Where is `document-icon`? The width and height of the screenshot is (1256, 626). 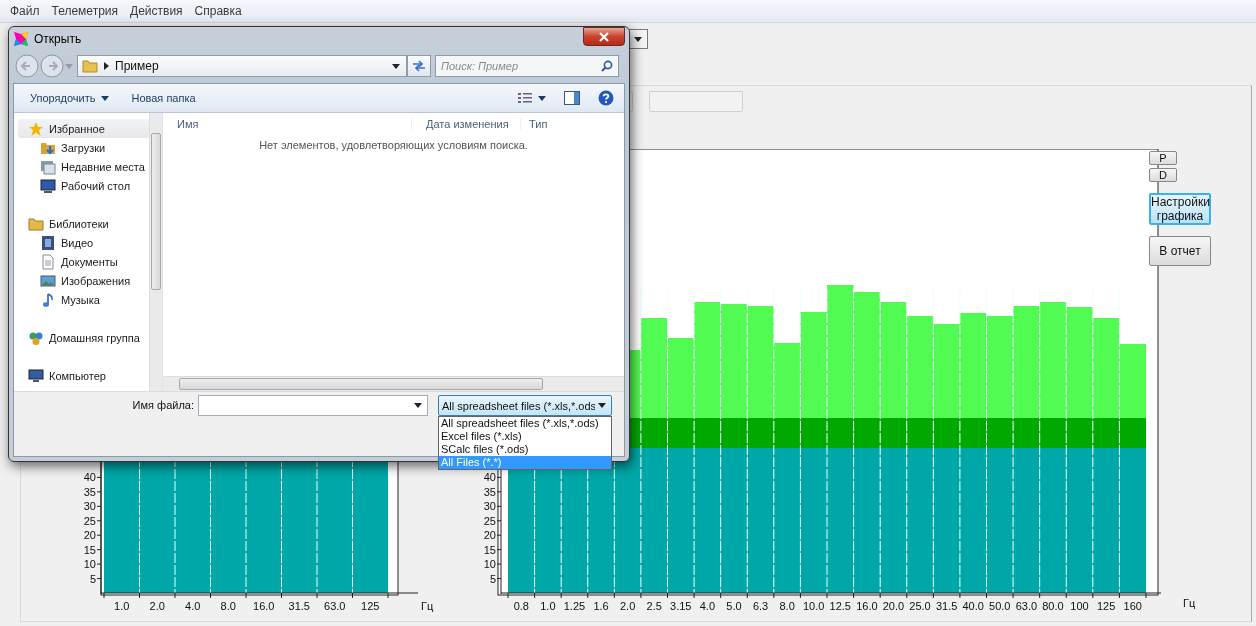
document-icon is located at coordinates (48, 261).